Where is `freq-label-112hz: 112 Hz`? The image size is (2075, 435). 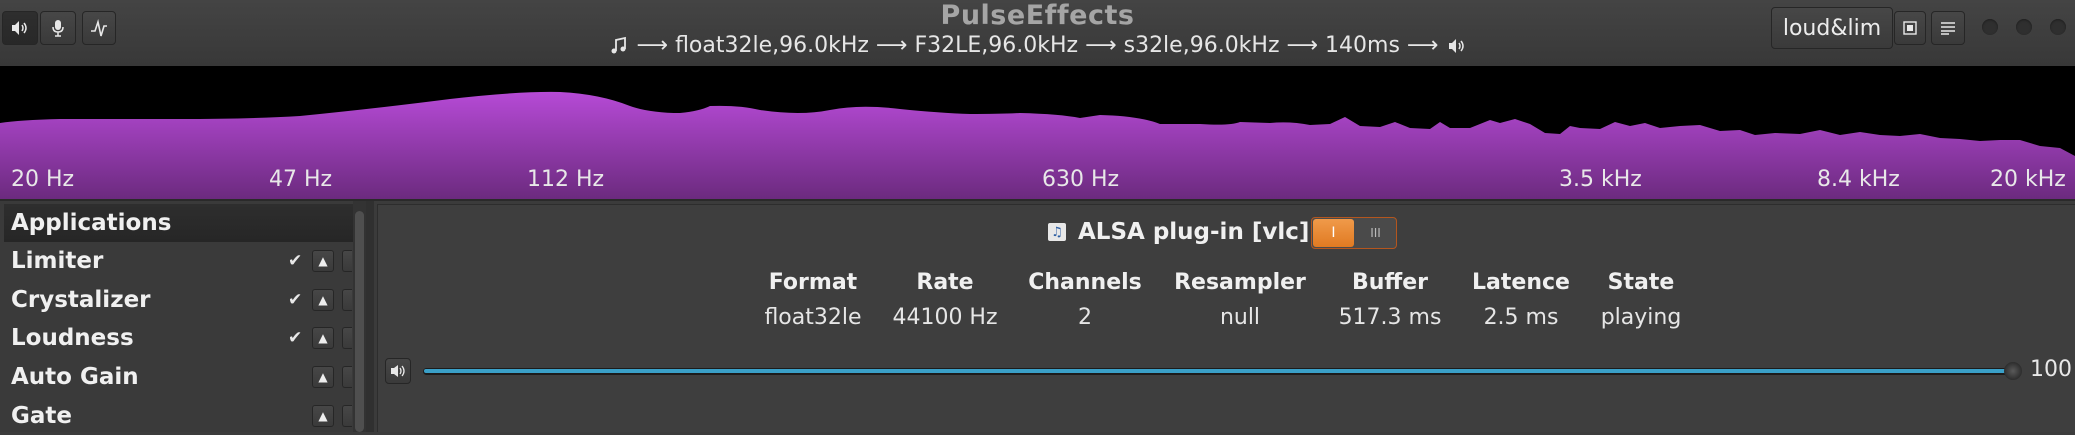
freq-label-112hz: 112 Hz is located at coordinates (566, 179).